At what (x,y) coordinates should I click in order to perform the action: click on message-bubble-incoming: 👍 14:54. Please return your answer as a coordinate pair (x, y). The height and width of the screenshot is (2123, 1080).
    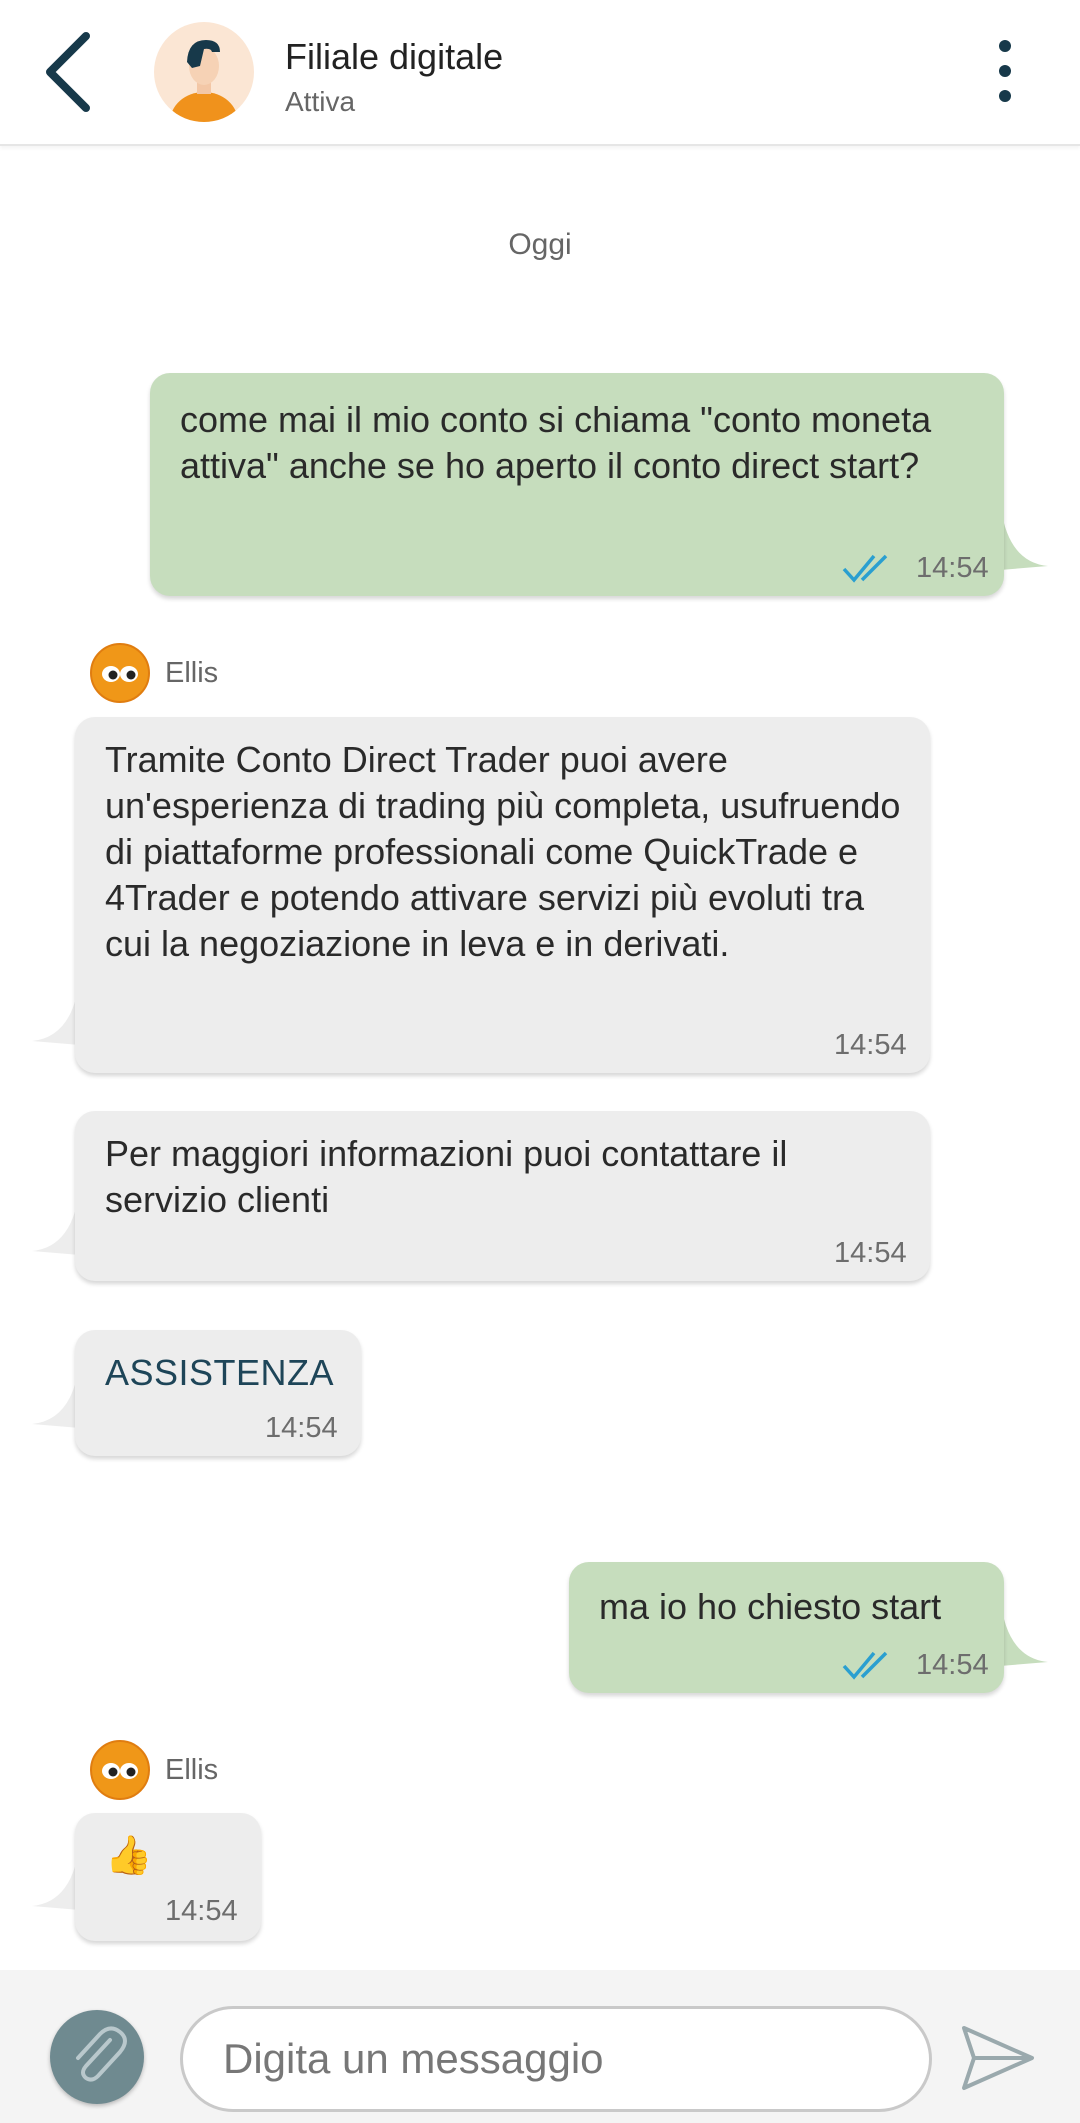
    Looking at the image, I should click on (168, 1877).